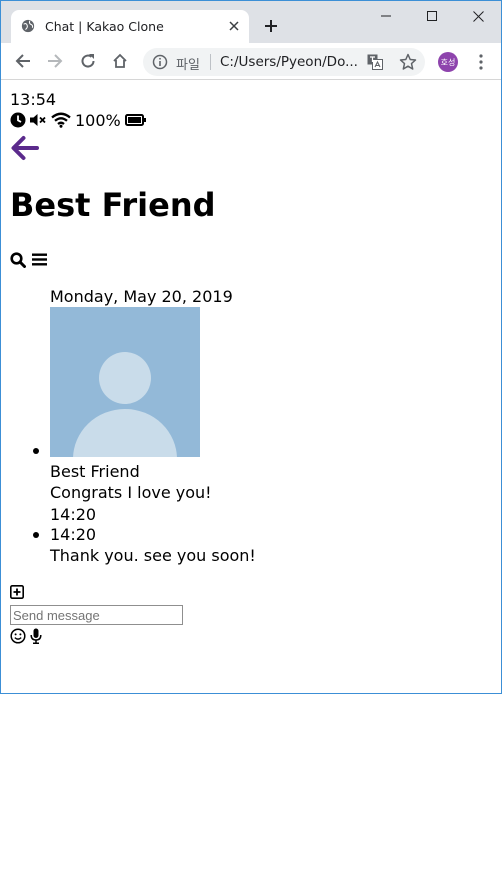 This screenshot has width=502, height=872. Describe the element at coordinates (271, 26) in the screenshot. I see `new-tab-icon` at that location.